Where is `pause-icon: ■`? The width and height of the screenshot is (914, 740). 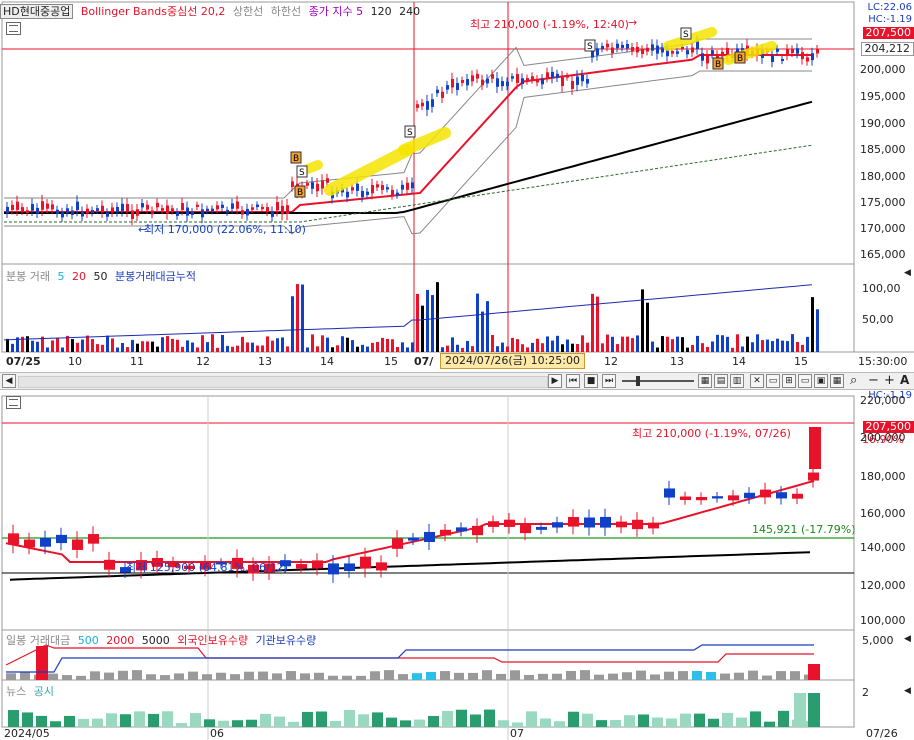
pause-icon: ■ is located at coordinates (591, 381).